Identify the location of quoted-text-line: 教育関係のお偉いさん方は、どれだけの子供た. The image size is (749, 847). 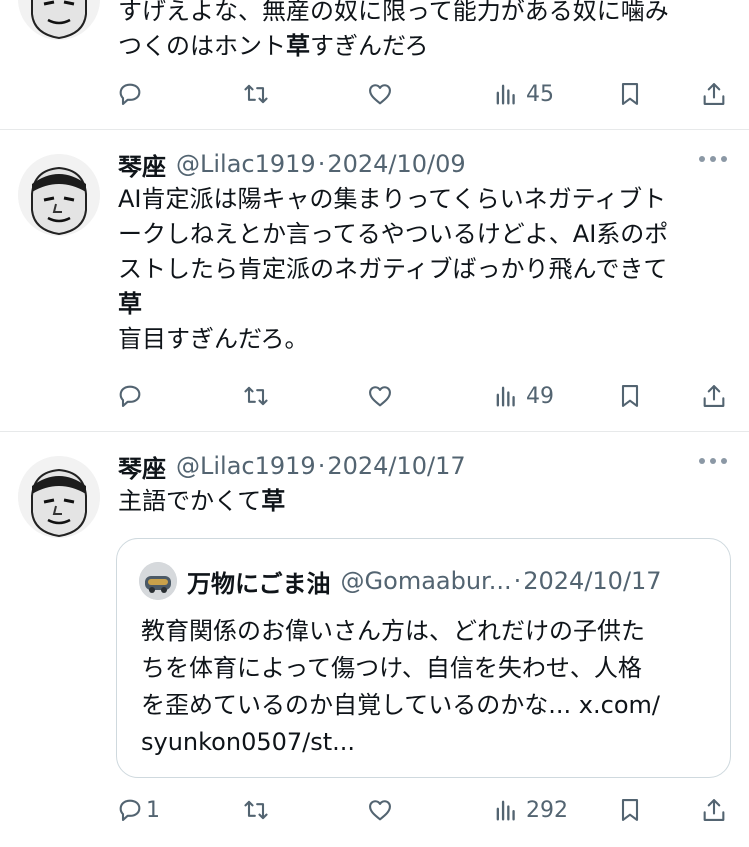
(393, 631).